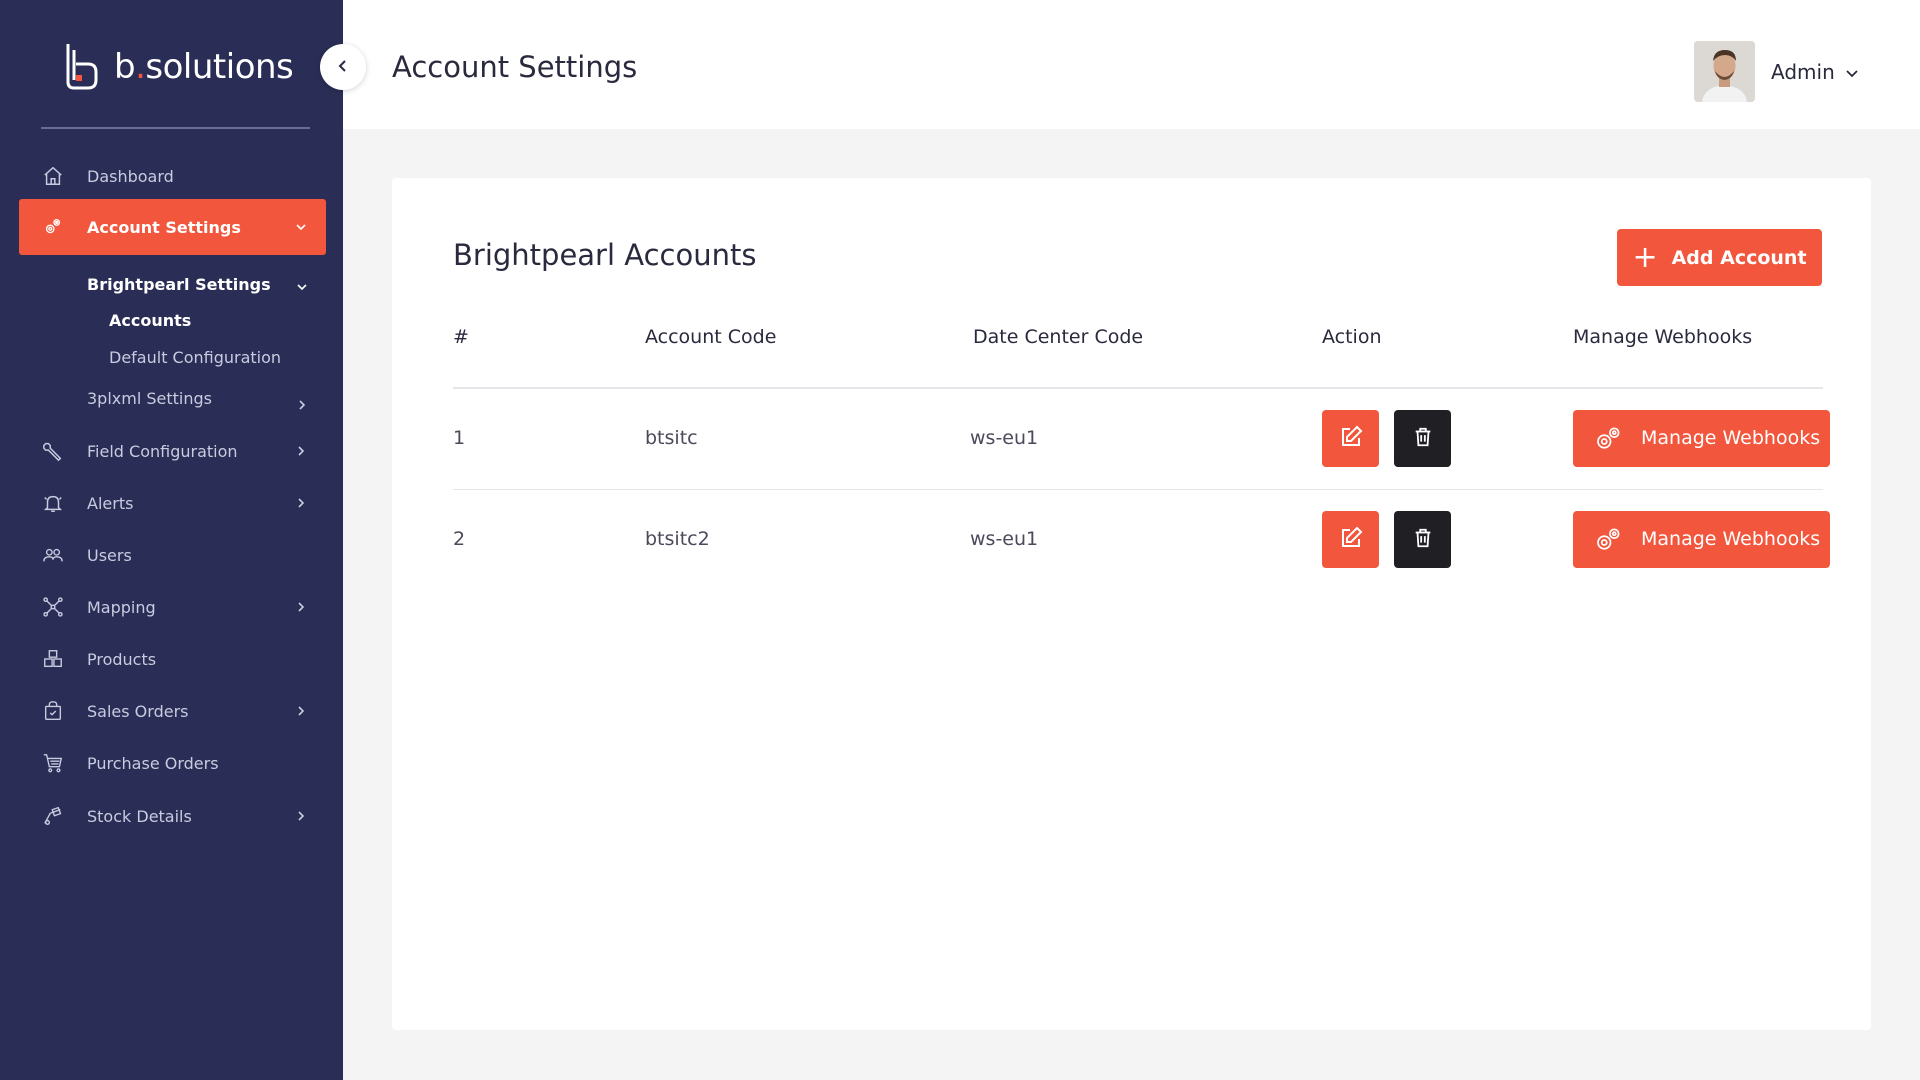  Describe the element at coordinates (53, 711) in the screenshot. I see `shopping-bag-icon` at that location.